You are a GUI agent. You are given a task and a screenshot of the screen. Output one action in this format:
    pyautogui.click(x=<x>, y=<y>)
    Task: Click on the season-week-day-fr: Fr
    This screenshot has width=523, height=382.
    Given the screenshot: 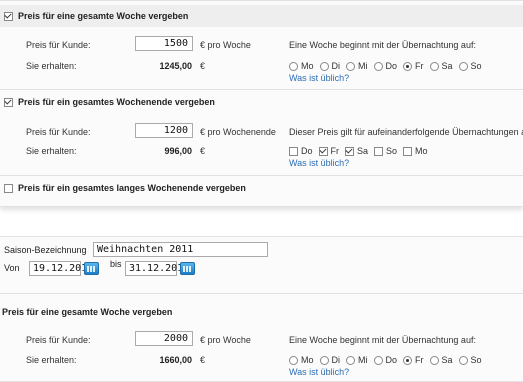 What is the action you would take?
    pyautogui.click(x=413, y=360)
    